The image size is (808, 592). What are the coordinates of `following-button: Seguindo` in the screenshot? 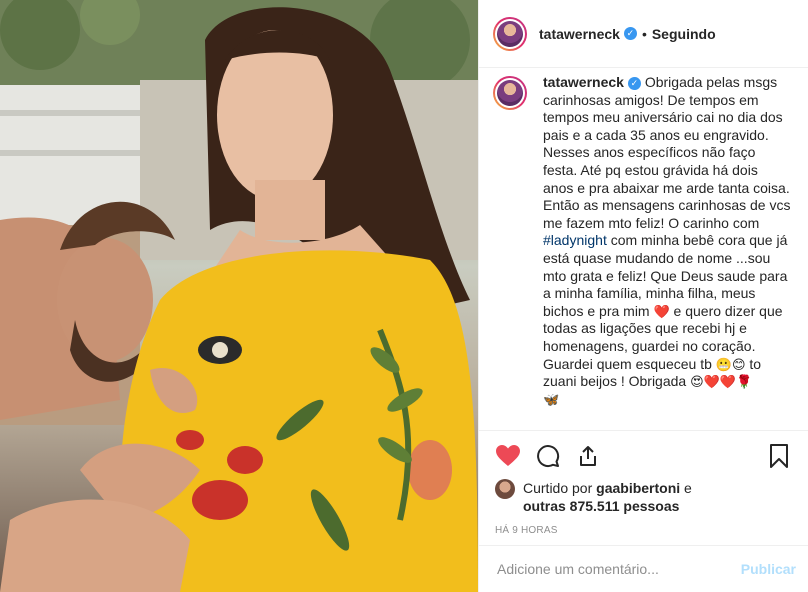 It's located at (684, 34).